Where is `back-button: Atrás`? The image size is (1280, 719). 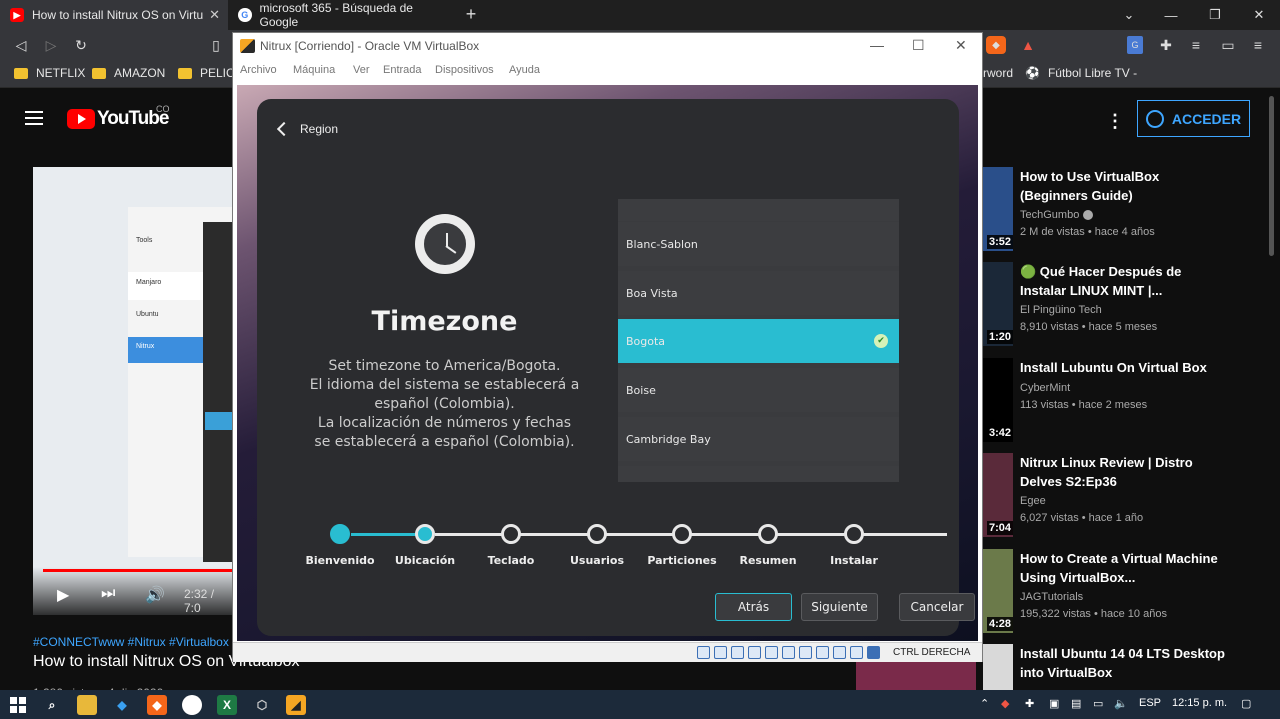 back-button: Atrás is located at coordinates (753, 607).